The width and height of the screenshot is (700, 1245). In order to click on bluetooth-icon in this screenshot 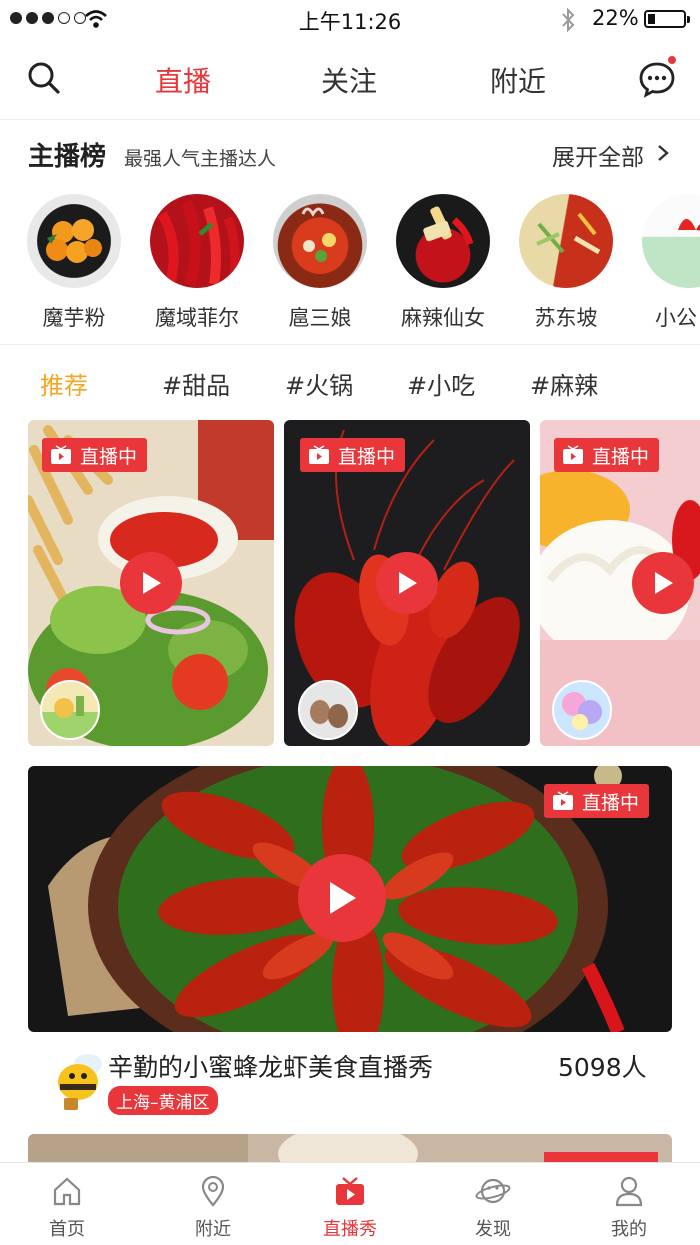, I will do `click(568, 20)`.